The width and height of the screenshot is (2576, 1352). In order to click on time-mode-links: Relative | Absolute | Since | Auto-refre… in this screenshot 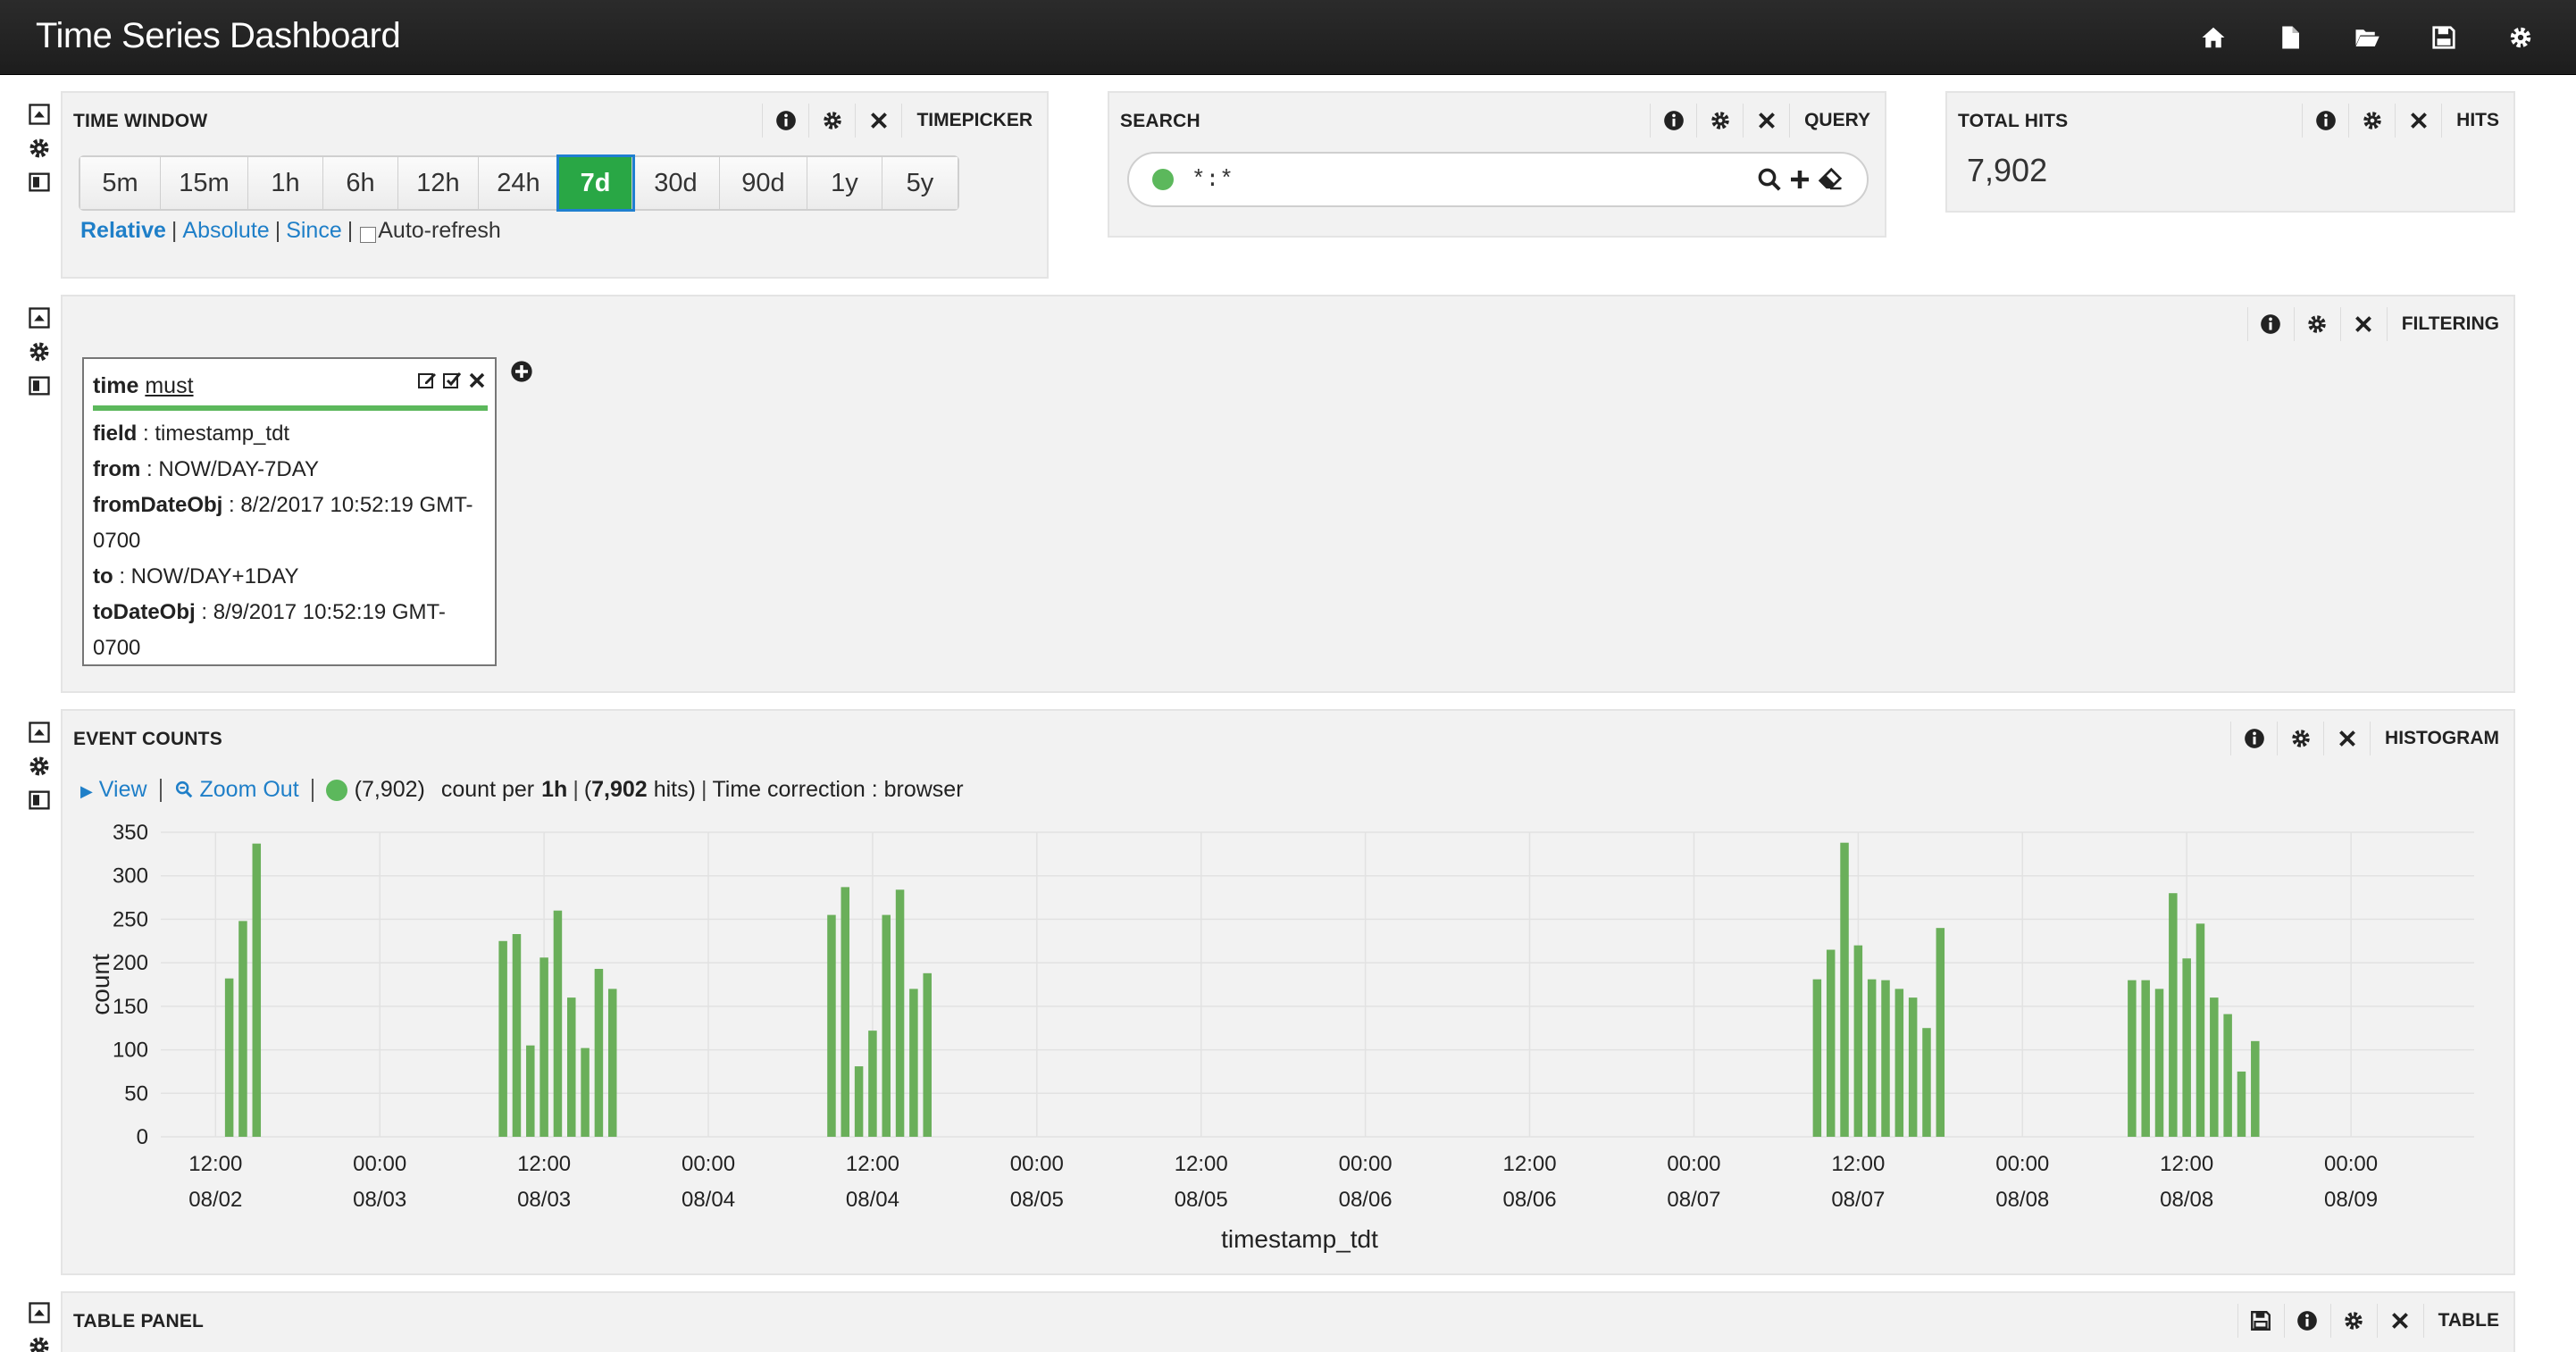, I will do `click(291, 231)`.